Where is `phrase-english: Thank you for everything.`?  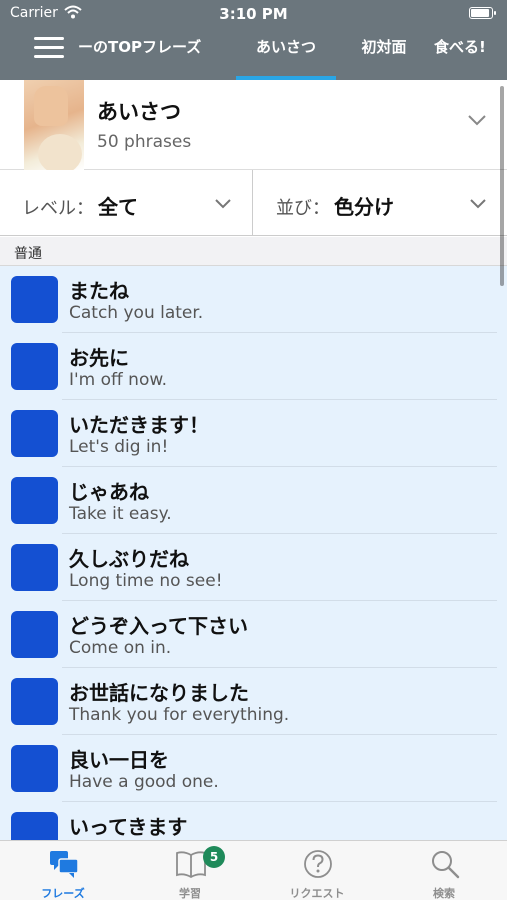
phrase-english: Thank you for everything. is located at coordinates (179, 715).